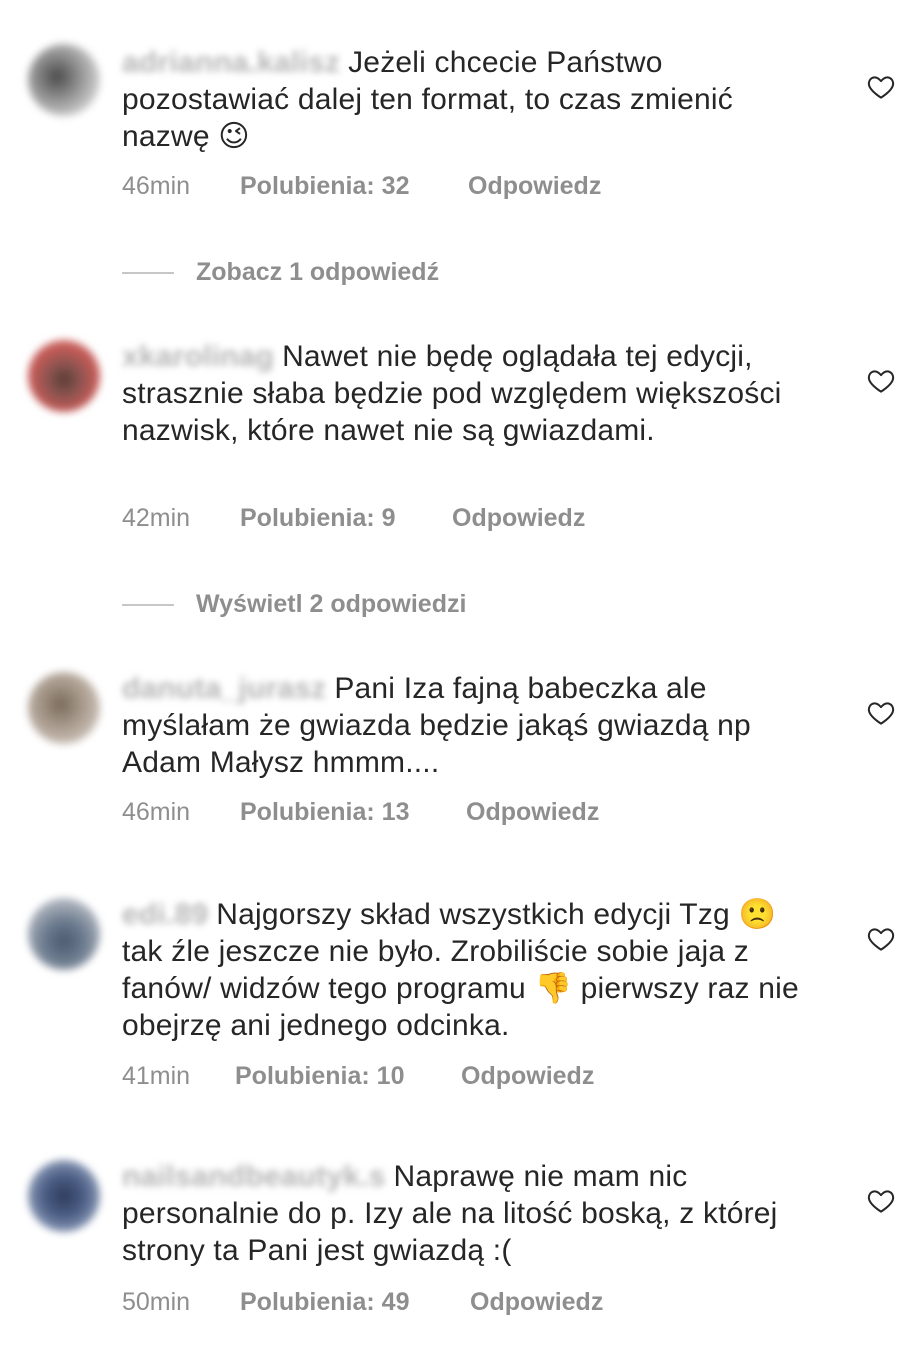 The image size is (915, 1351). What do you see at coordinates (318, 272) in the screenshot?
I see `view-replies-label: Zobacz 1 odpowiedź` at bounding box center [318, 272].